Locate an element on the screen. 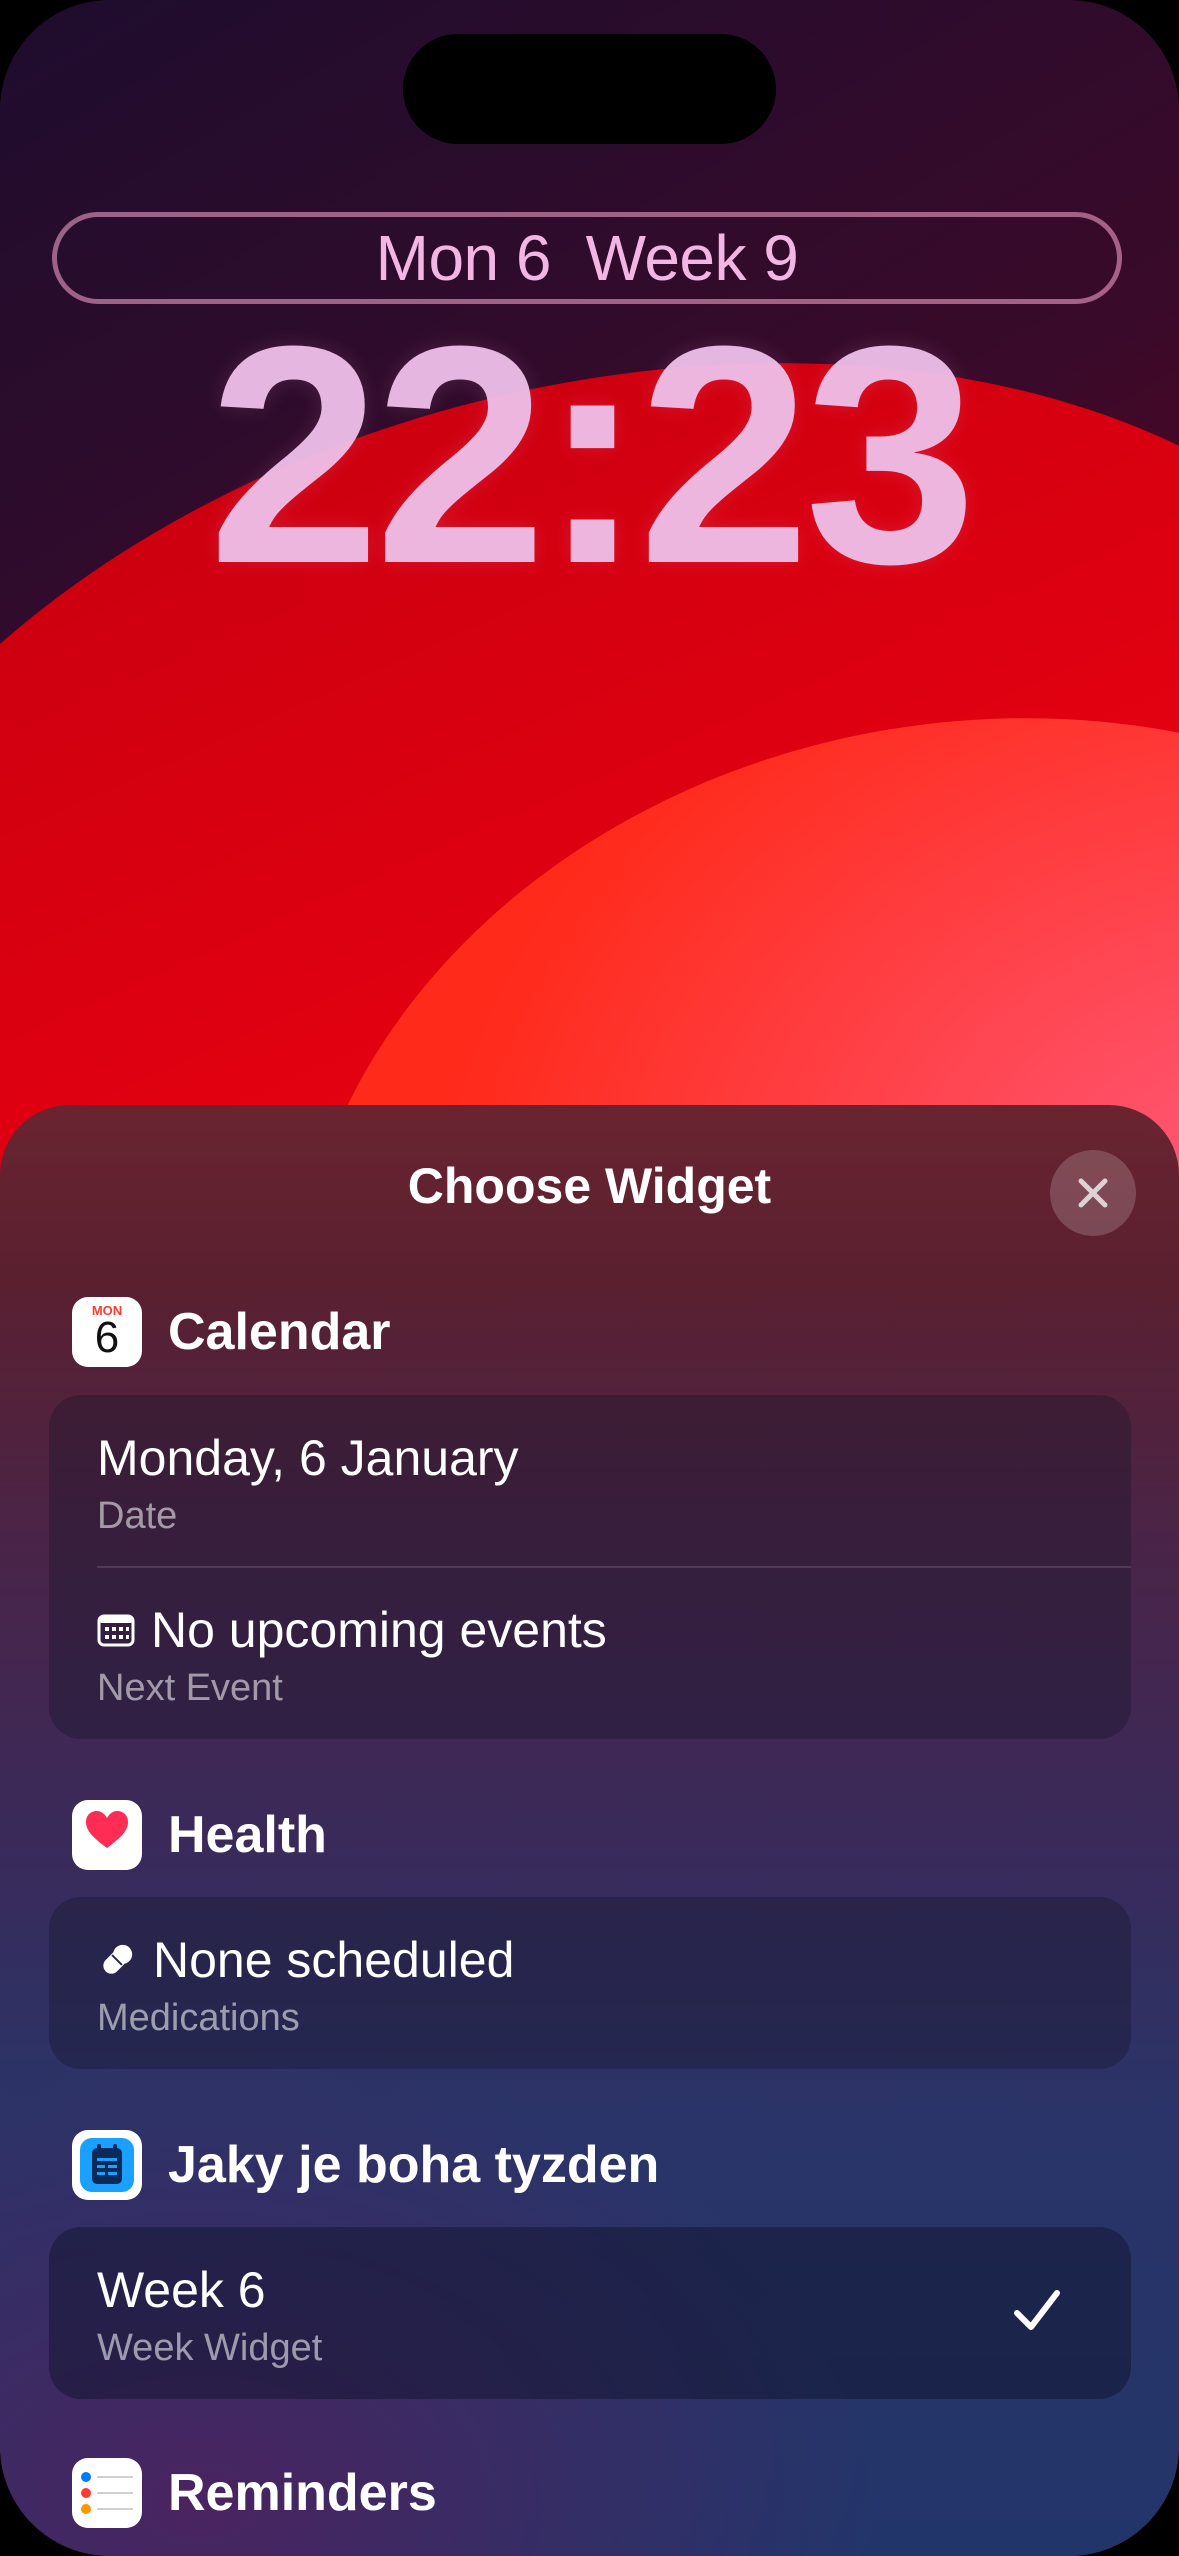 The image size is (1179, 2556). widget-option-next-event: No upcoming events Next Event is located at coordinates (590, 1653).